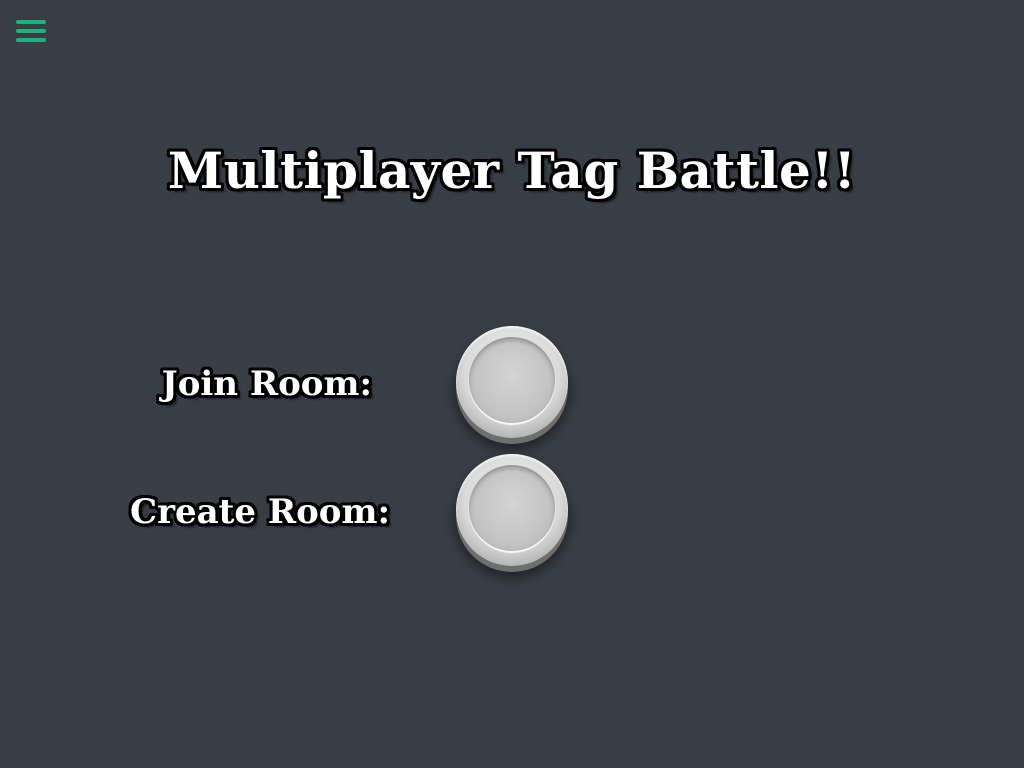  I want to click on join-room-button, so click(512, 382).